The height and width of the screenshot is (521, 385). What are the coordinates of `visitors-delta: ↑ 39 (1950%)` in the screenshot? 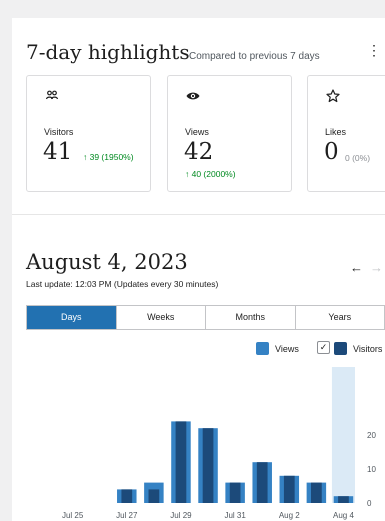 It's located at (108, 157).